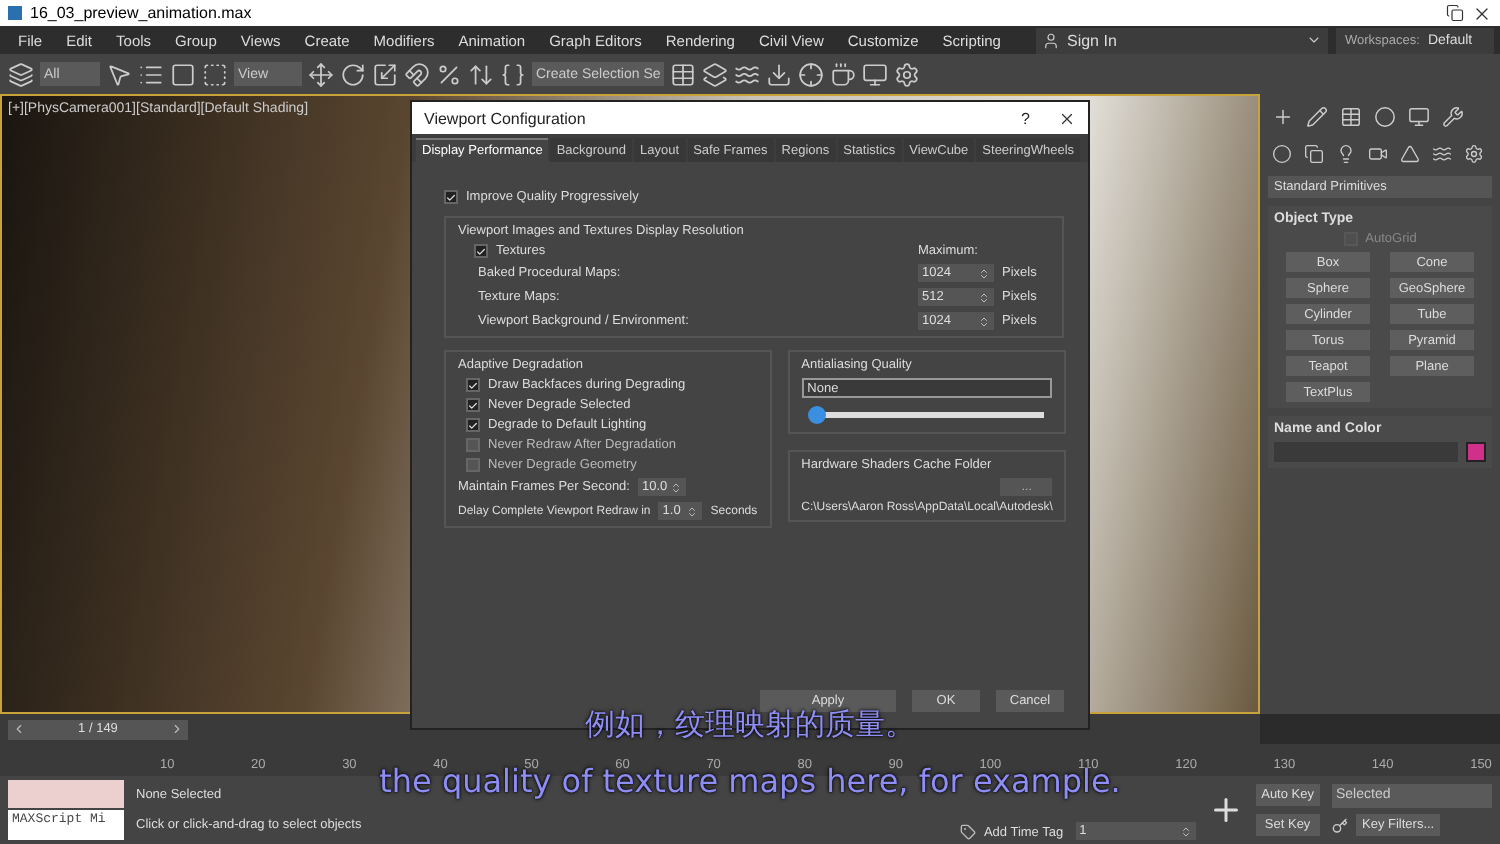 Image resolution: width=1500 pixels, height=844 pixels. What do you see at coordinates (1378, 154) in the screenshot?
I see `camera-icon` at bounding box center [1378, 154].